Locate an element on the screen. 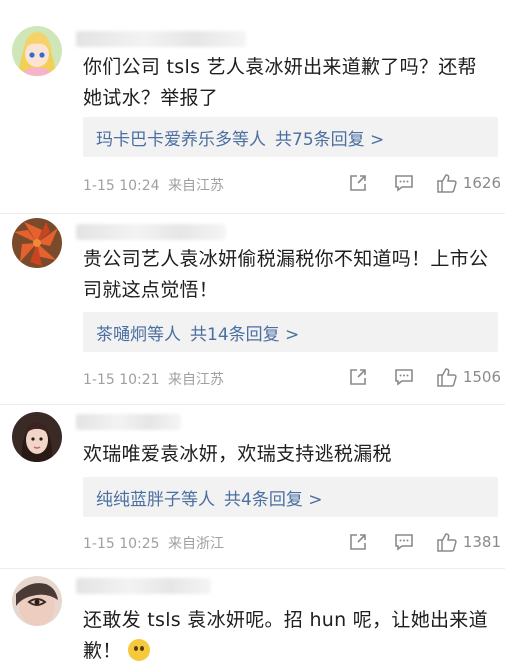  reply-count: 共4条回复 > is located at coordinates (273, 497).